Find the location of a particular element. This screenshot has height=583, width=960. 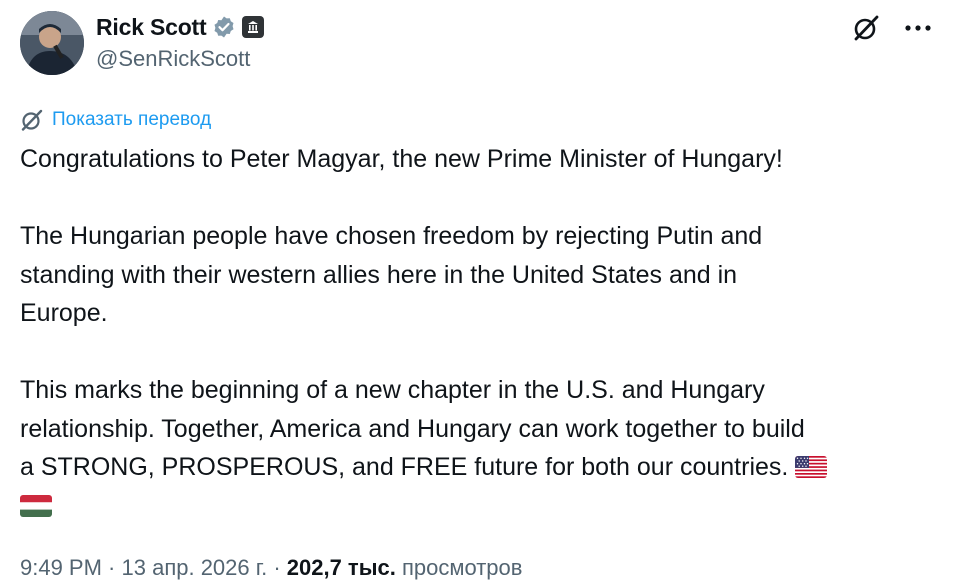

translate-label: Показать перевод is located at coordinates (132, 119).